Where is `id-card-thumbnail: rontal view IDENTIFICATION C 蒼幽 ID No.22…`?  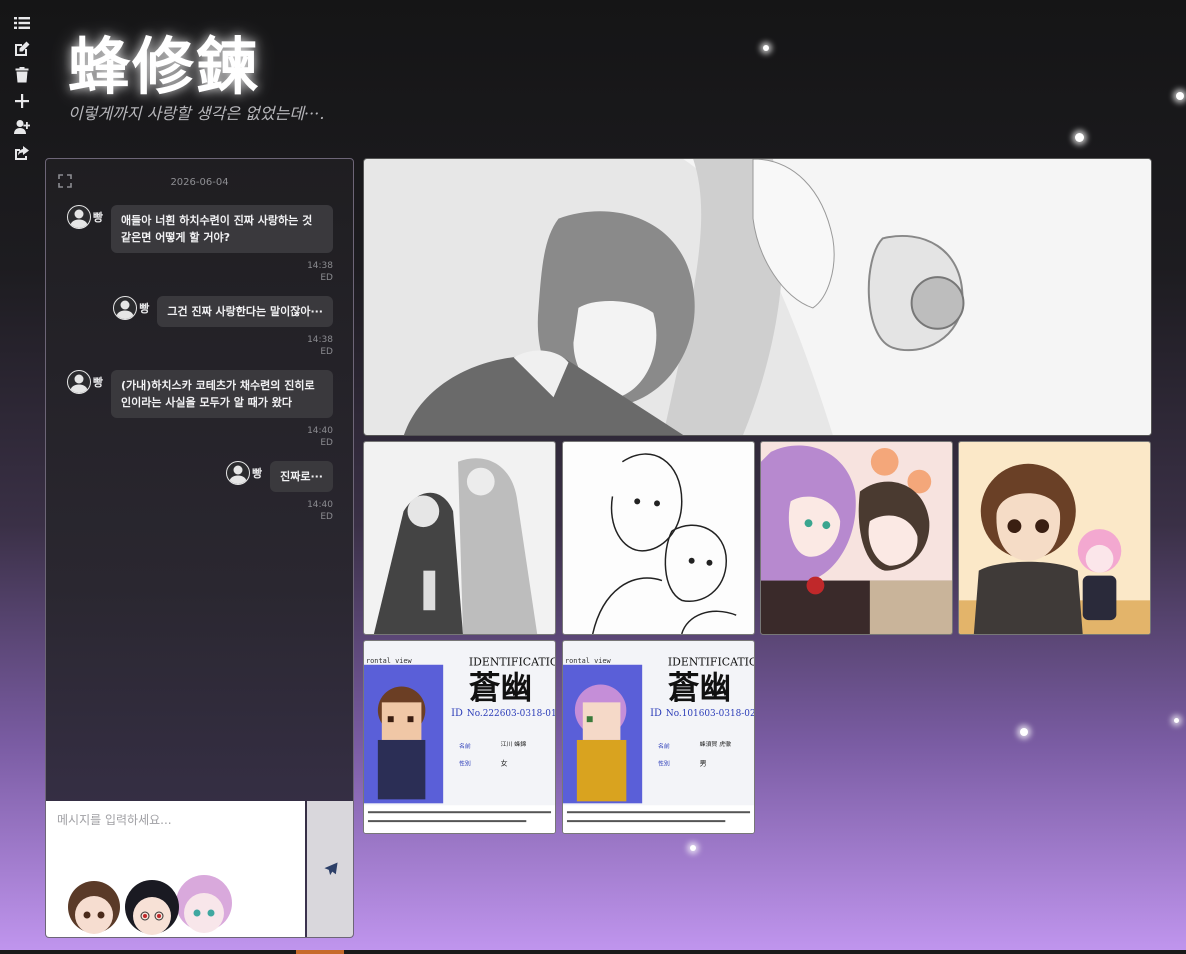 id-card-thumbnail: rontal view IDENTIFICATION C 蒼幽 ID No.22… is located at coordinates (459, 737).